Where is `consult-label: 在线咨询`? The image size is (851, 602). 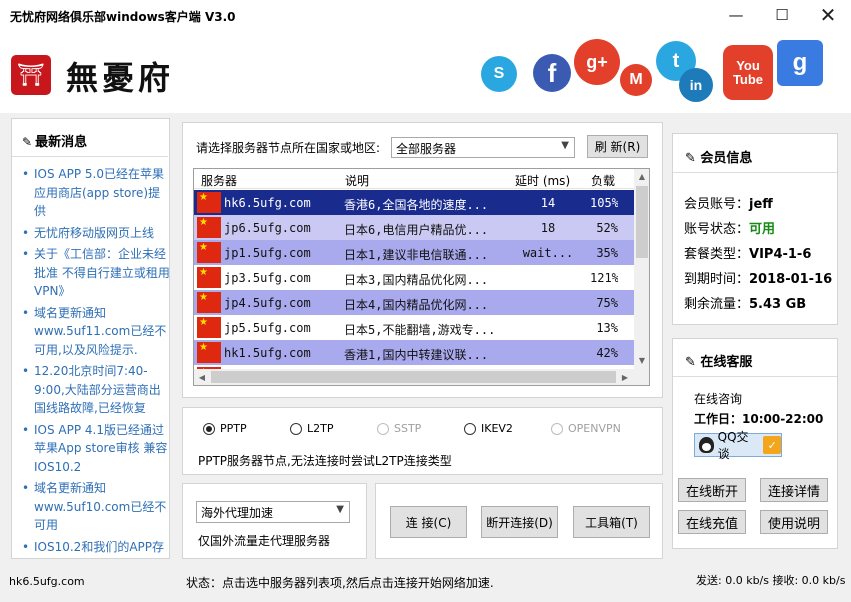
consult-label: 在线咨询 is located at coordinates (718, 399).